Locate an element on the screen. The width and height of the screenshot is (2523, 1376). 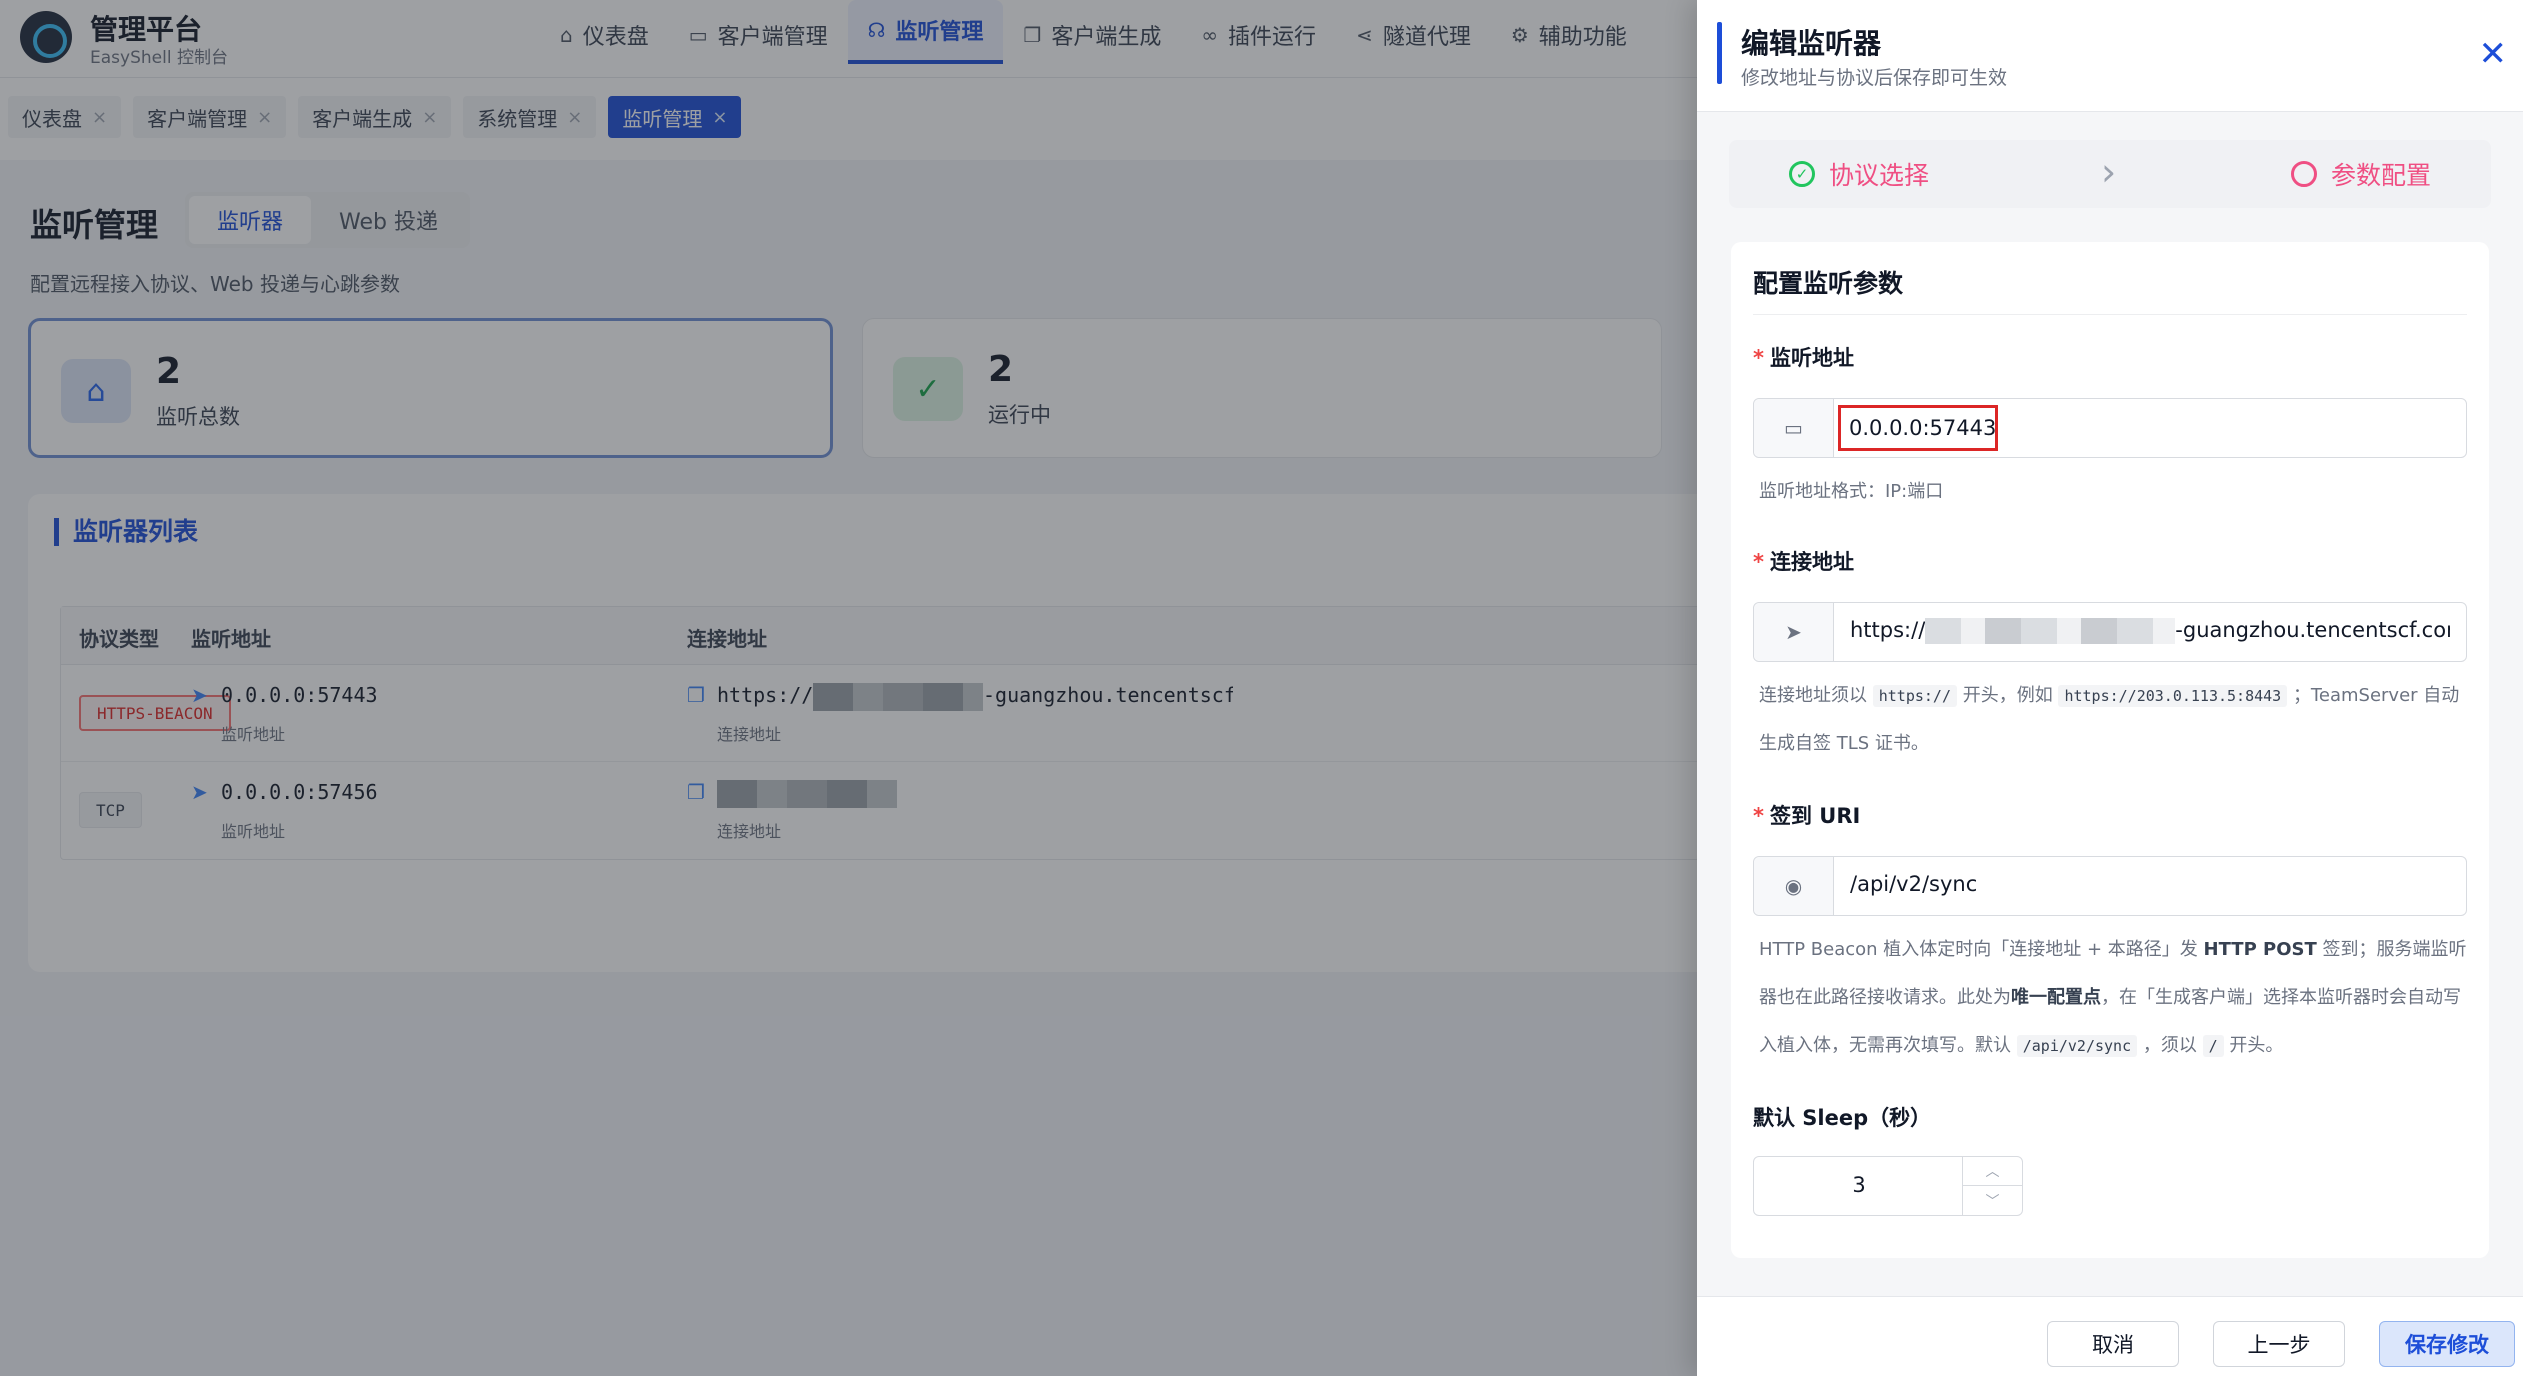
drawer-footer: 取消 上一步 保存修改 is located at coordinates (2110, 1336).